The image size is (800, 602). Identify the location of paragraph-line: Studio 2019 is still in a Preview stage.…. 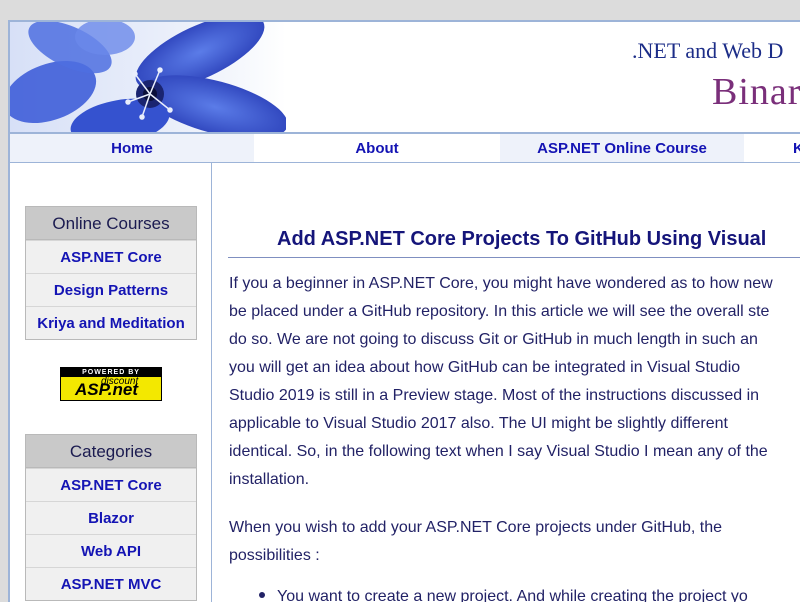
(494, 395).